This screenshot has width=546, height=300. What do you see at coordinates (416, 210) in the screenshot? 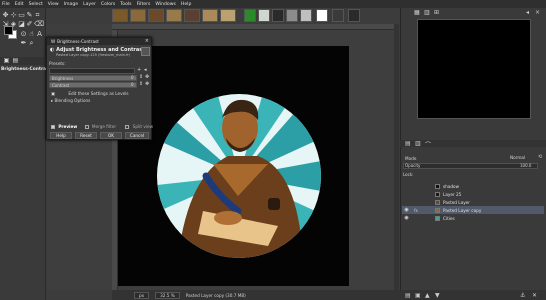
I see `fx-icon: fx` at bounding box center [416, 210].